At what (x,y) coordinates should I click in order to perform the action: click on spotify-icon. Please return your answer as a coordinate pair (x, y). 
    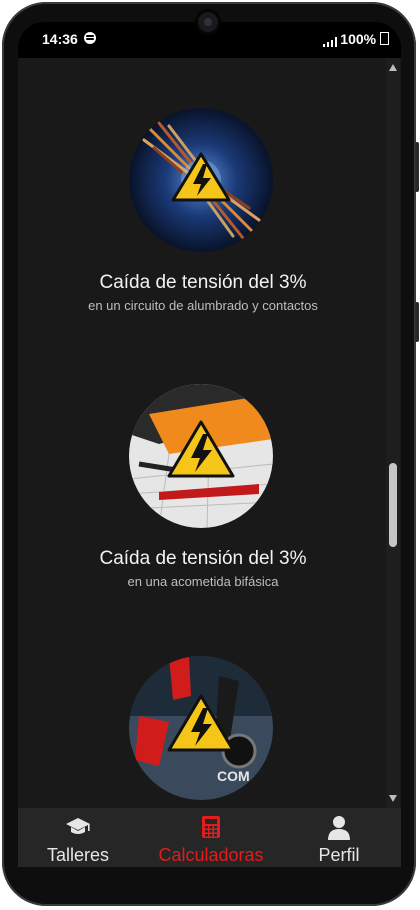
    Looking at the image, I should click on (90, 38).